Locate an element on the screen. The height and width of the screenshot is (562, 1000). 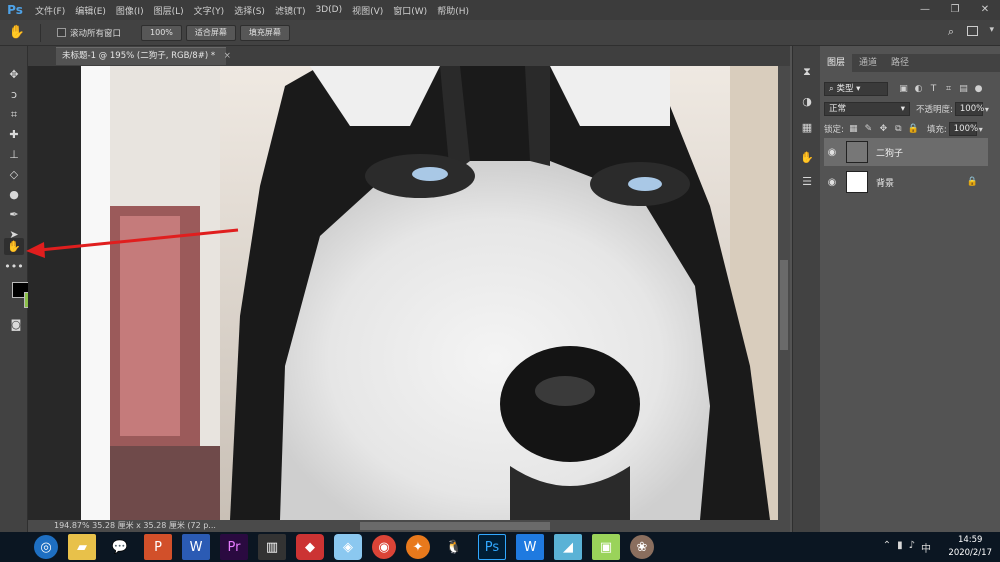
search-icon: ⌕ is located at coordinates (951, 32).